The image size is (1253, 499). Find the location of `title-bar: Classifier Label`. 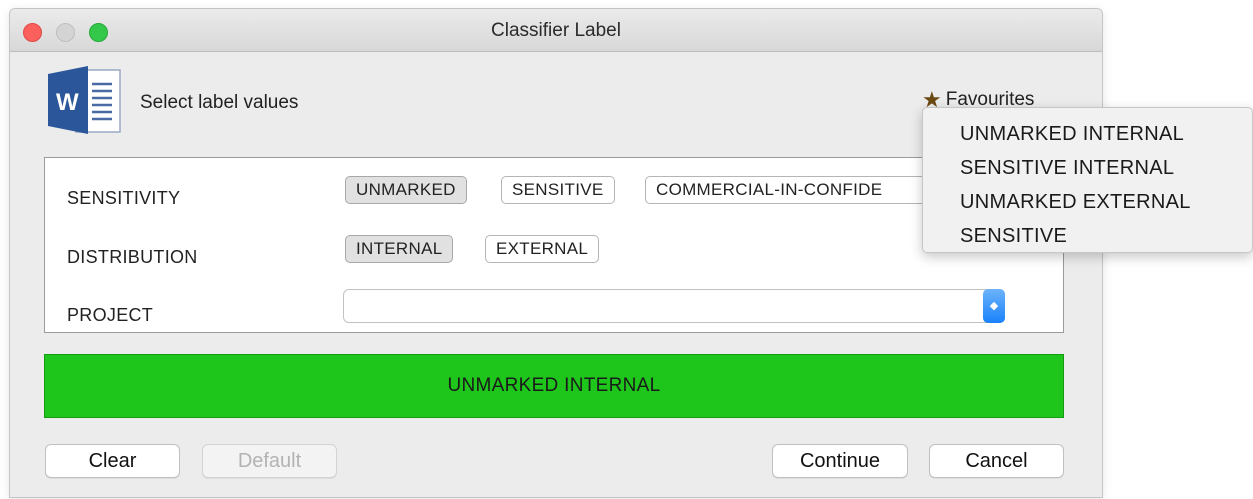

title-bar: Classifier Label is located at coordinates (556, 30).